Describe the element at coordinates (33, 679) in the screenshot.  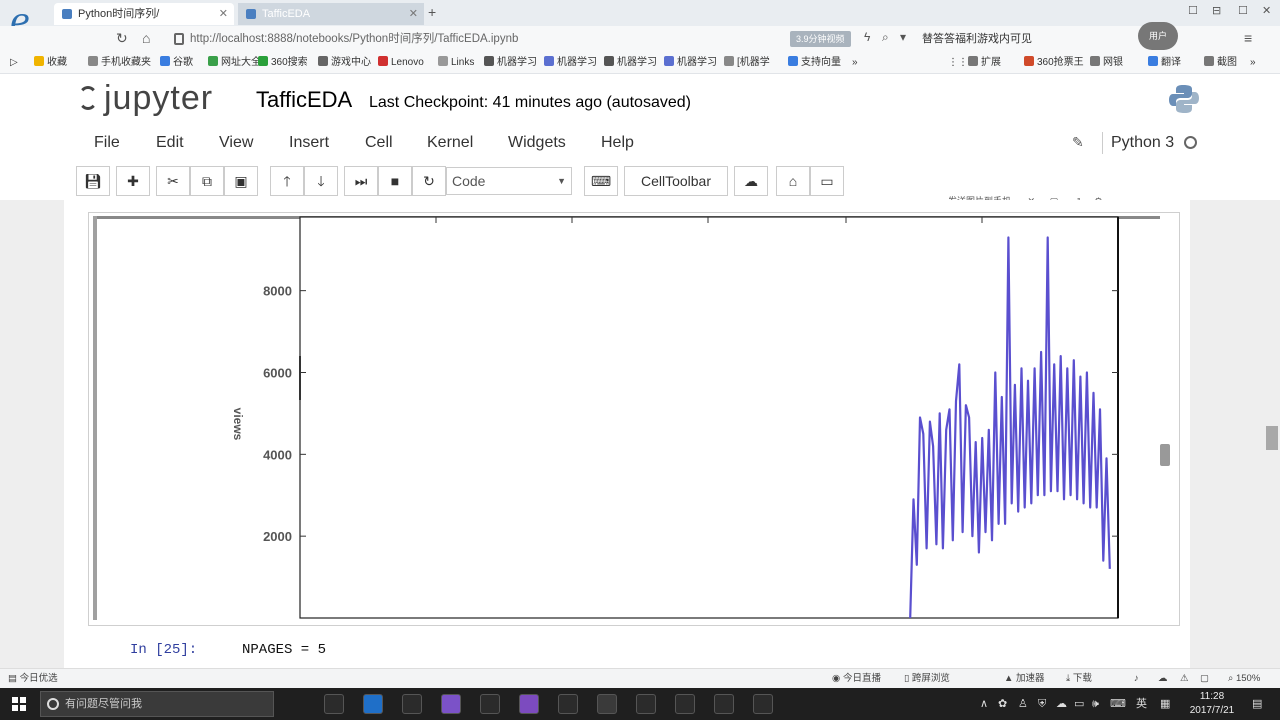
I see `daily-picks-link: ▤ 今日优选` at that location.